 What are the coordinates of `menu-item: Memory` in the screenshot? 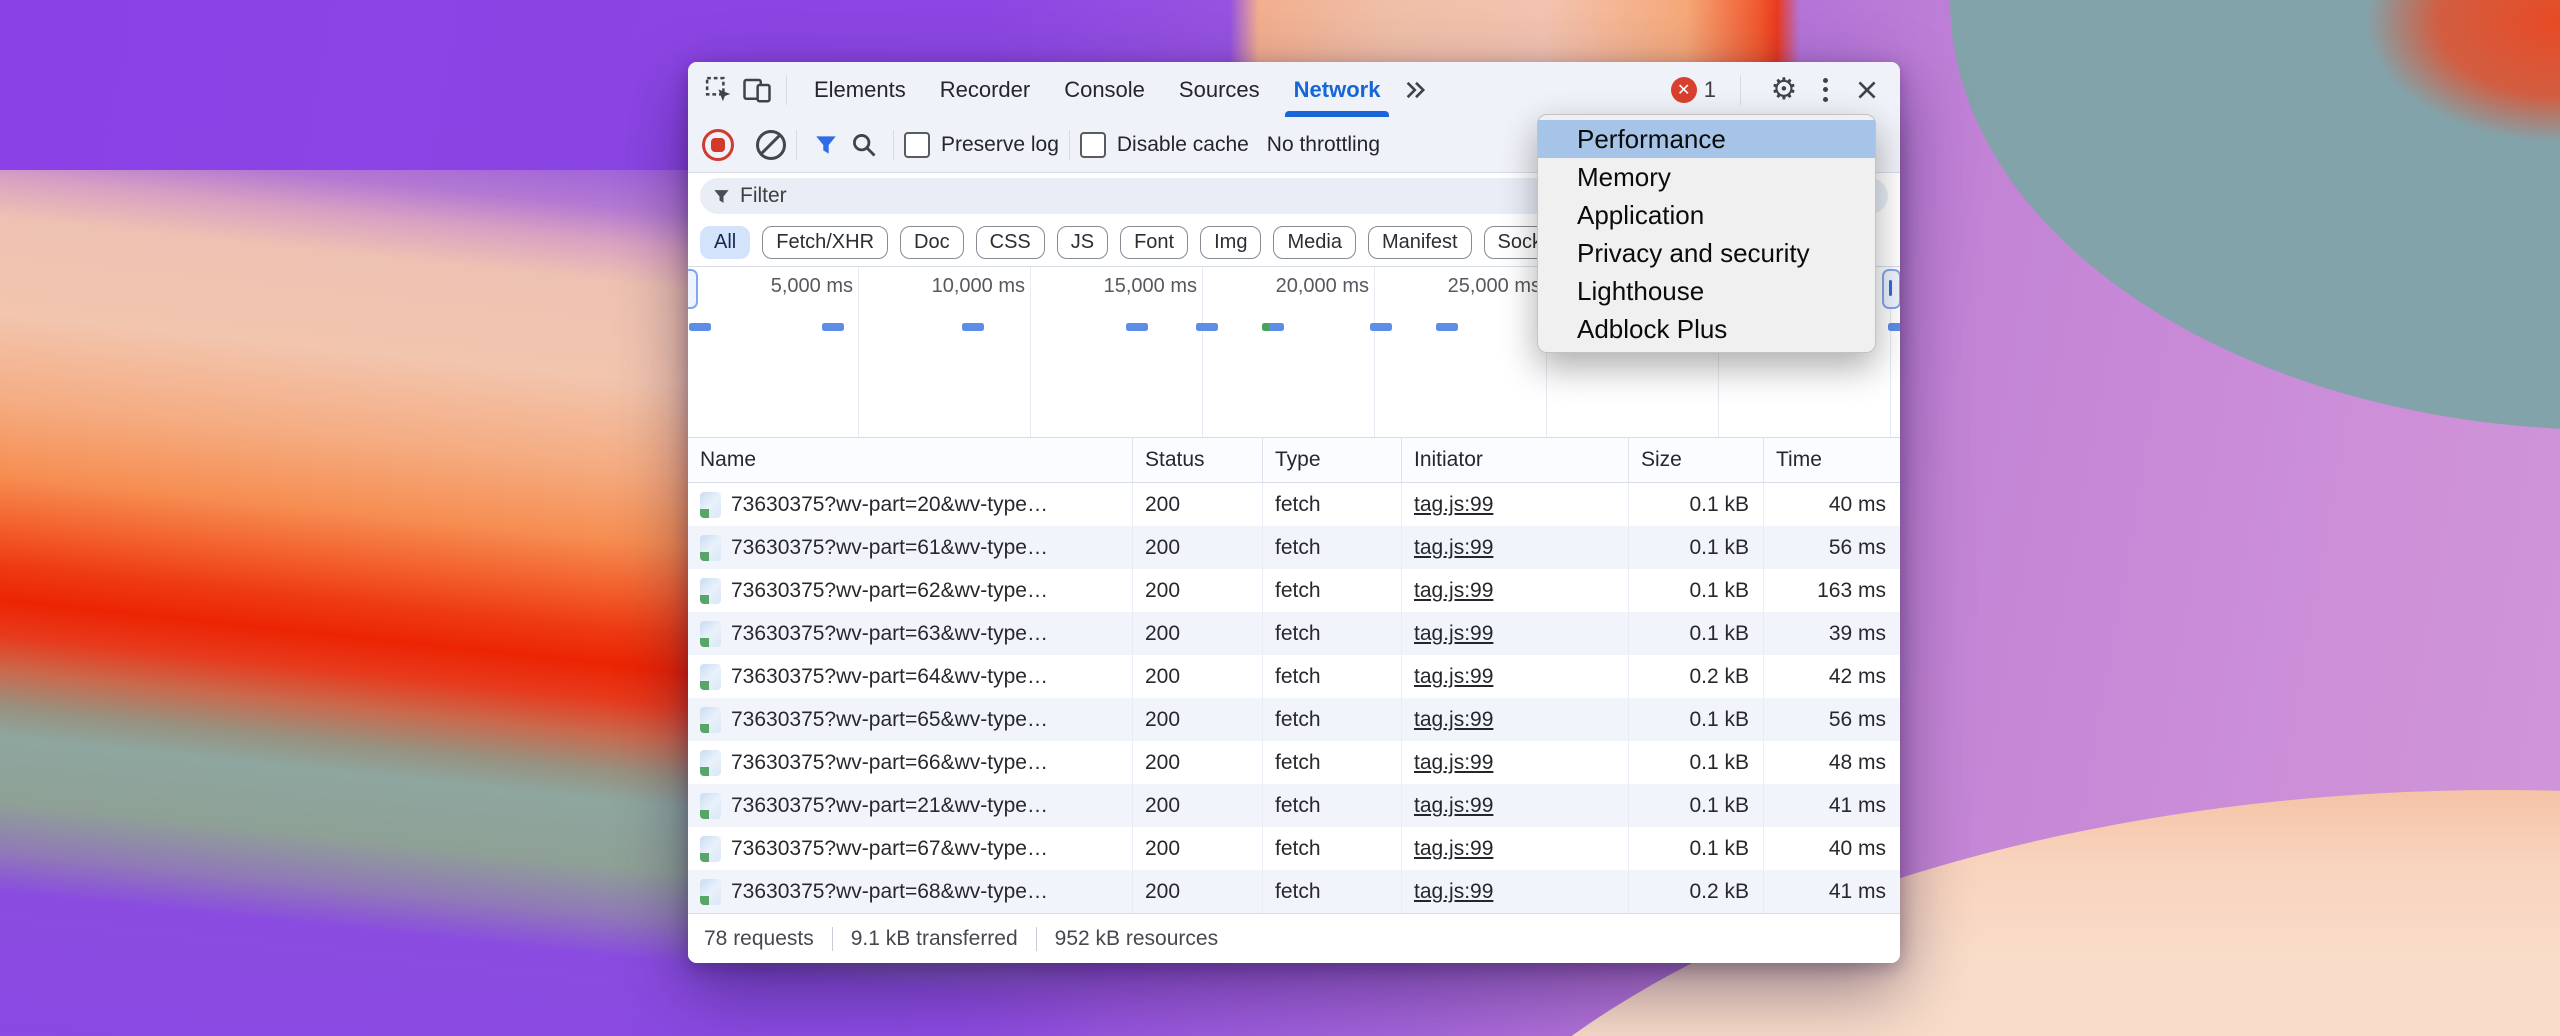 It's located at (1706, 177).